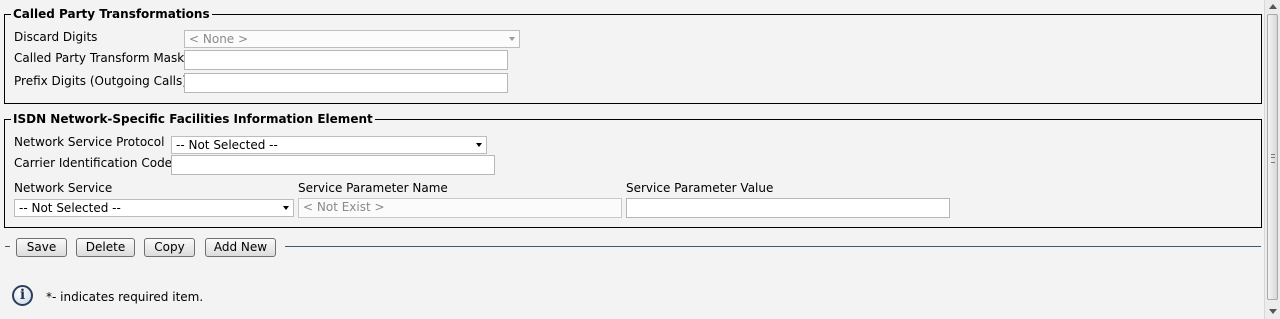 Image resolution: width=1280 pixels, height=319 pixels. I want to click on network-service-protocol-label: Network Service Protocol, so click(89, 142).